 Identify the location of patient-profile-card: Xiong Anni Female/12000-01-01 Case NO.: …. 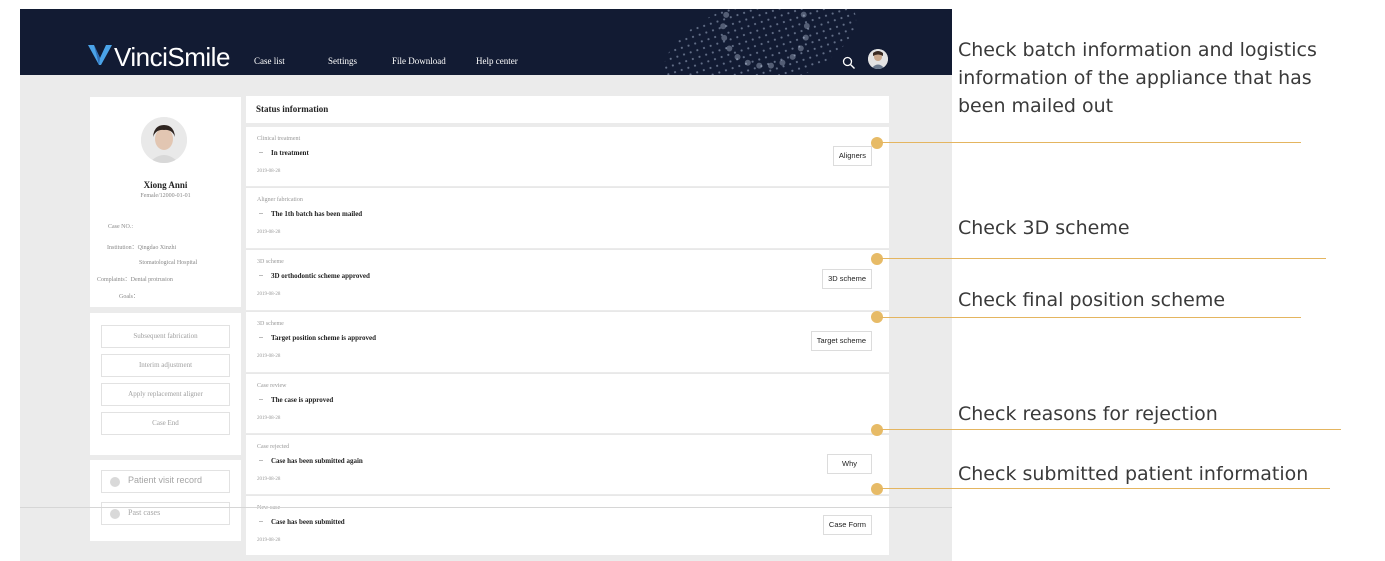
(165, 202).